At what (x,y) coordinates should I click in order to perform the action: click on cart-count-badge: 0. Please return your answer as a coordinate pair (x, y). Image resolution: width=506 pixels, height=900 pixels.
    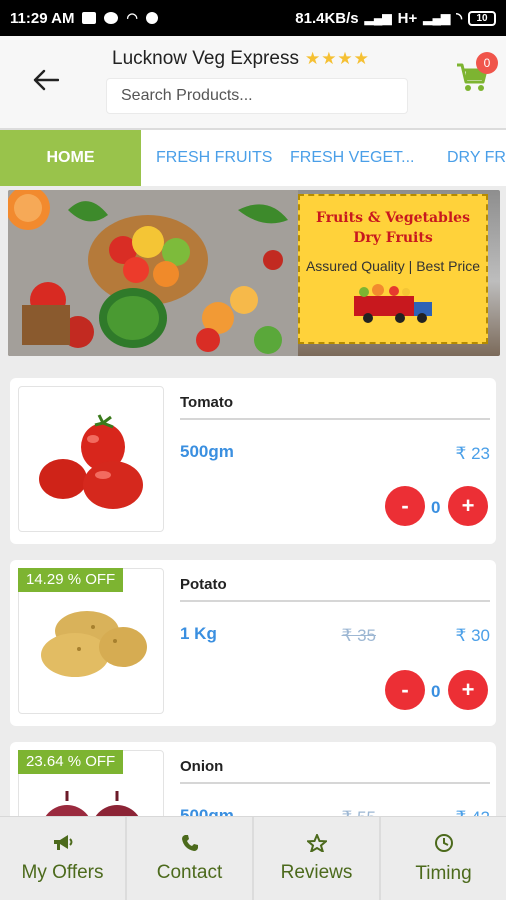
    Looking at the image, I should click on (487, 63).